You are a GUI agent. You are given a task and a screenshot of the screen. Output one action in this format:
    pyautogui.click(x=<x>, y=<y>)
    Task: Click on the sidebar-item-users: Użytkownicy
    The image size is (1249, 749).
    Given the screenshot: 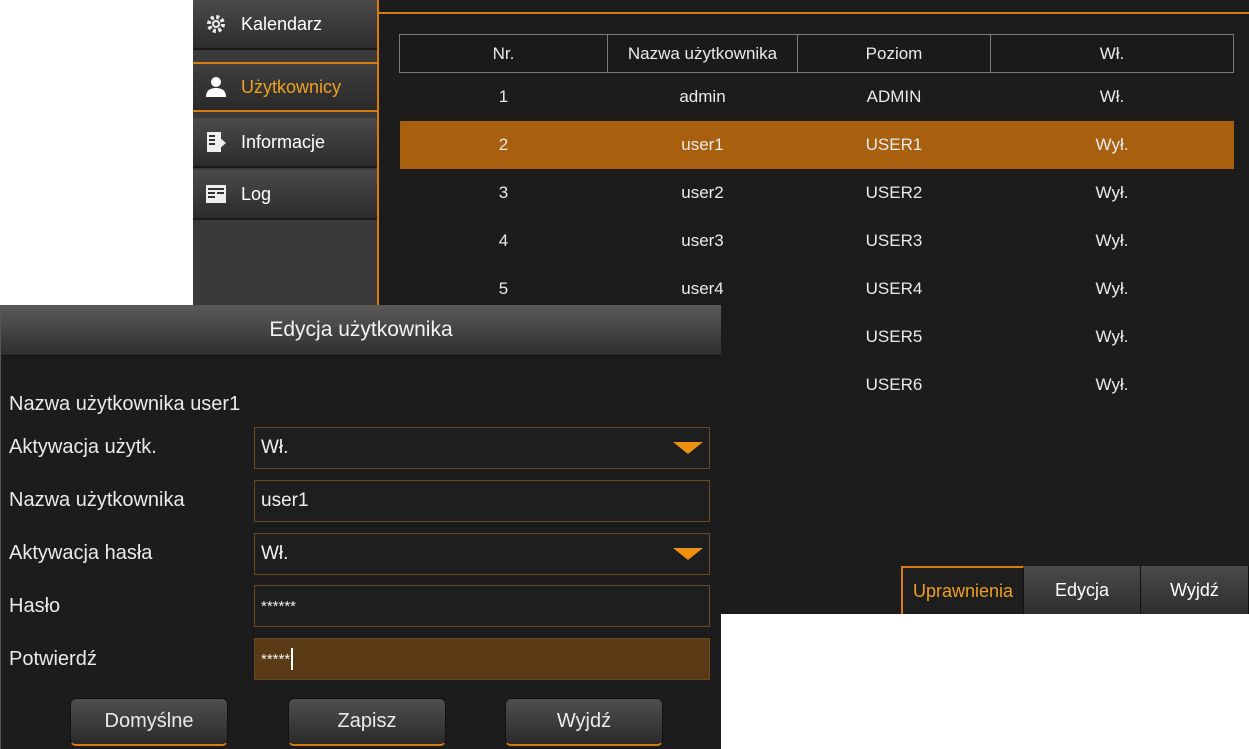 What is the action you would take?
    pyautogui.click(x=285, y=87)
    